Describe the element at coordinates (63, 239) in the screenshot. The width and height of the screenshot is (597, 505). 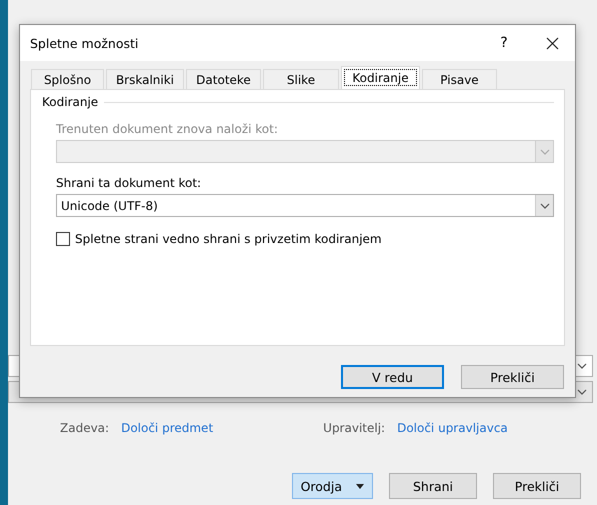
I see `checkbox` at that location.